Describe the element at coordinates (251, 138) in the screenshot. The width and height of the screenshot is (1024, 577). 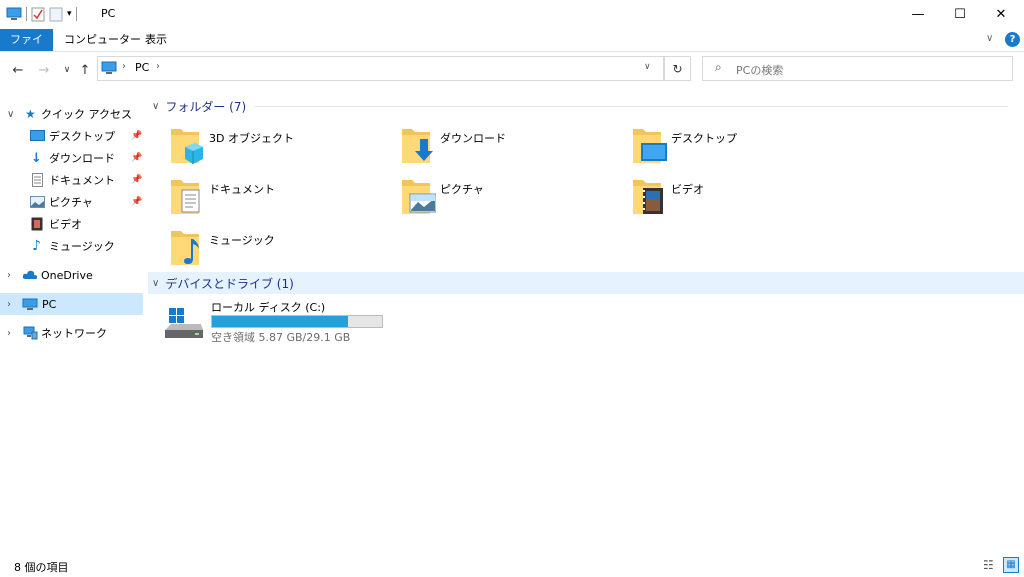
I see `folder-label: 3D オブジェクト` at that location.